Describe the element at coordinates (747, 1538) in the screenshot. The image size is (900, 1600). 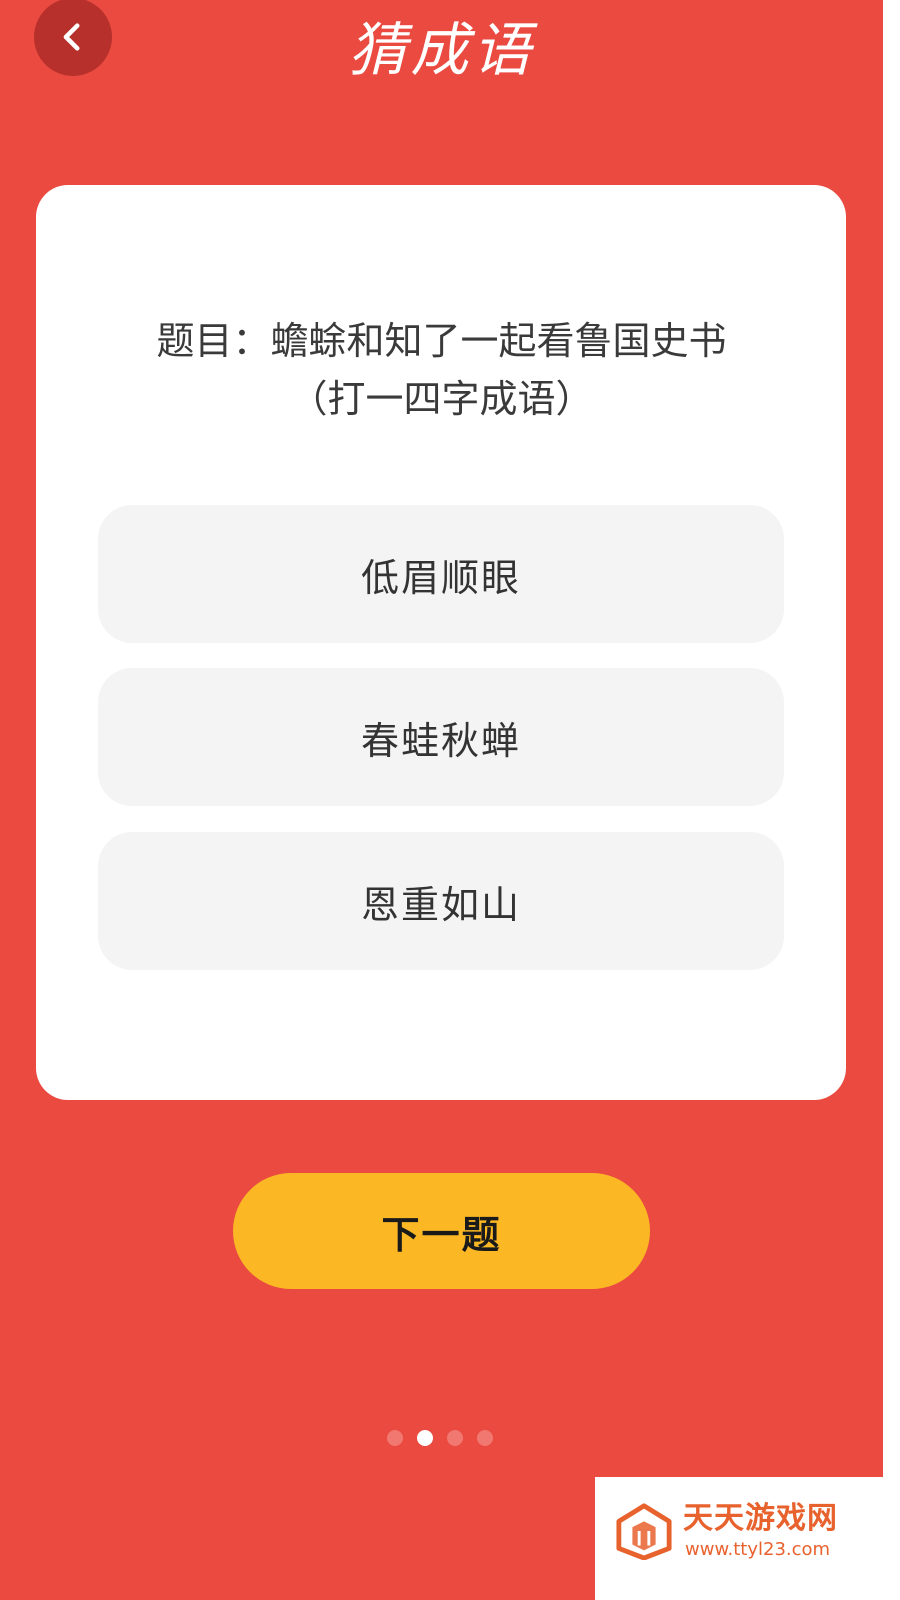
I see `watermark: 天天游戏网 www.ttyl23.com` at that location.